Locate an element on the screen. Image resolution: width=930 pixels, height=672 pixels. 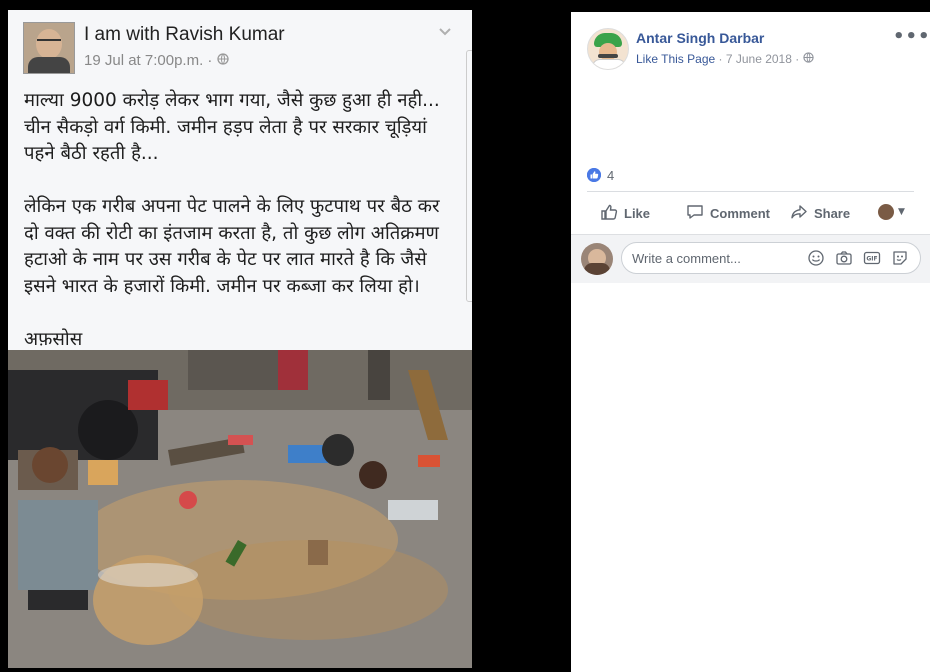
shared-post-avatar is located at coordinates (49, 48).